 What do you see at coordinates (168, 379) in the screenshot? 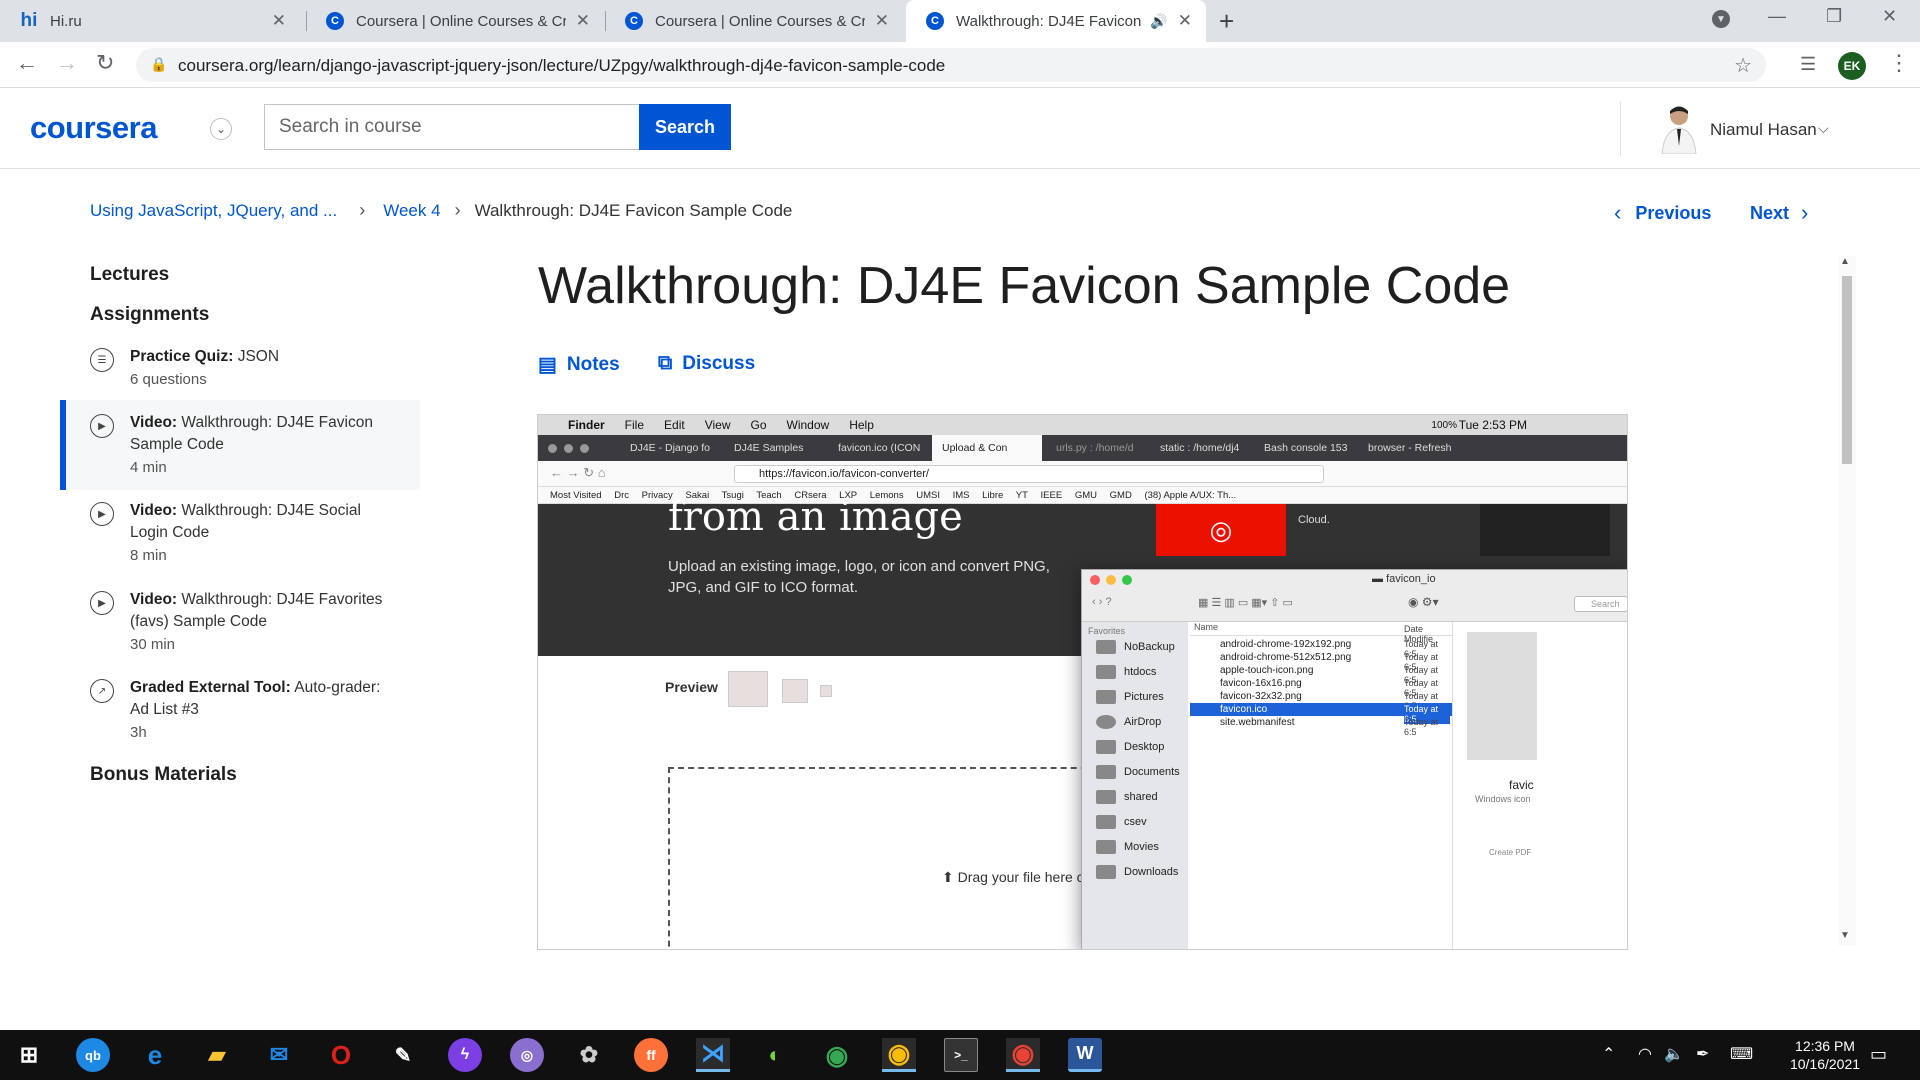
I see `item-meta: 6 questions` at bounding box center [168, 379].